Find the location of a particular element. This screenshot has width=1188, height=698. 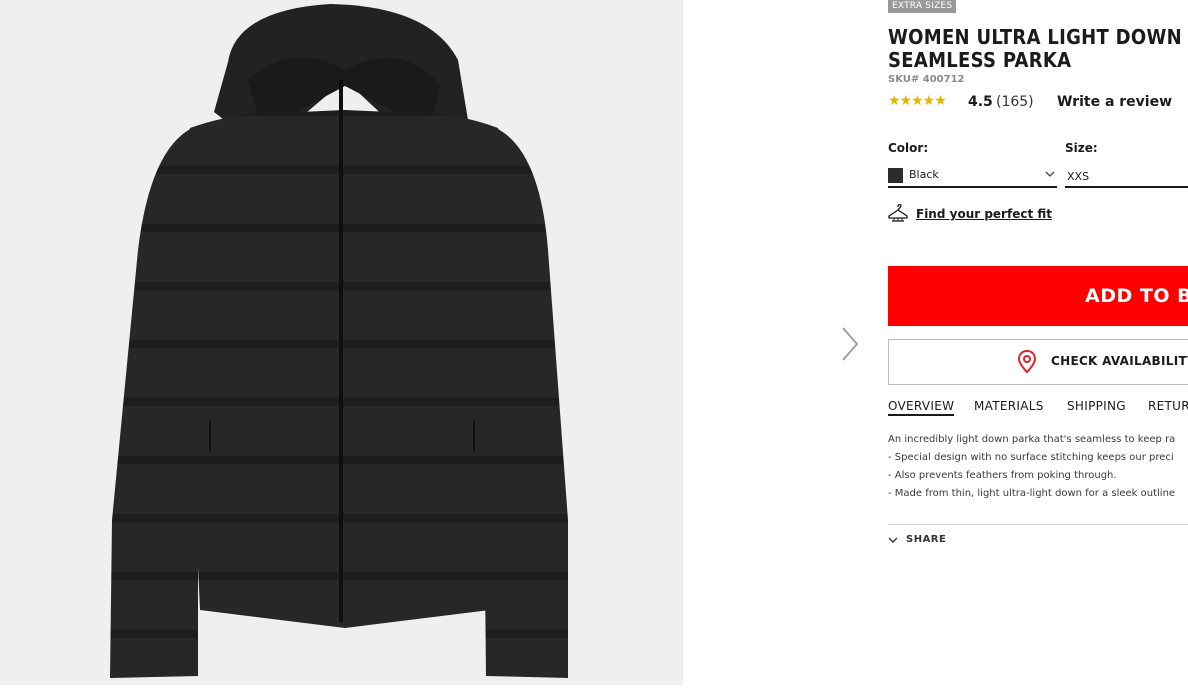

write-review-link: Write a review is located at coordinates (1114, 102).